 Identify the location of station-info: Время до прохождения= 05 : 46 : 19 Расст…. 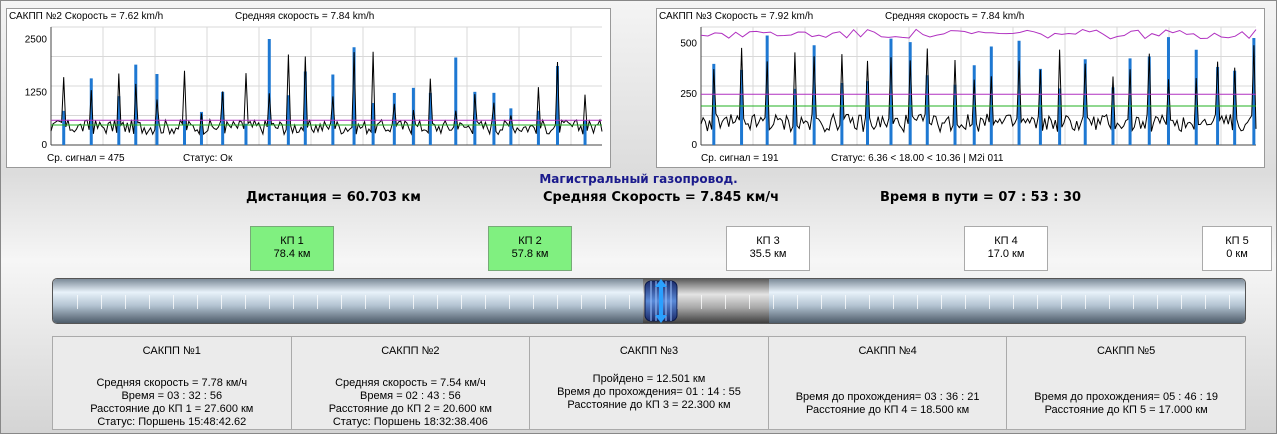
(1126, 404).